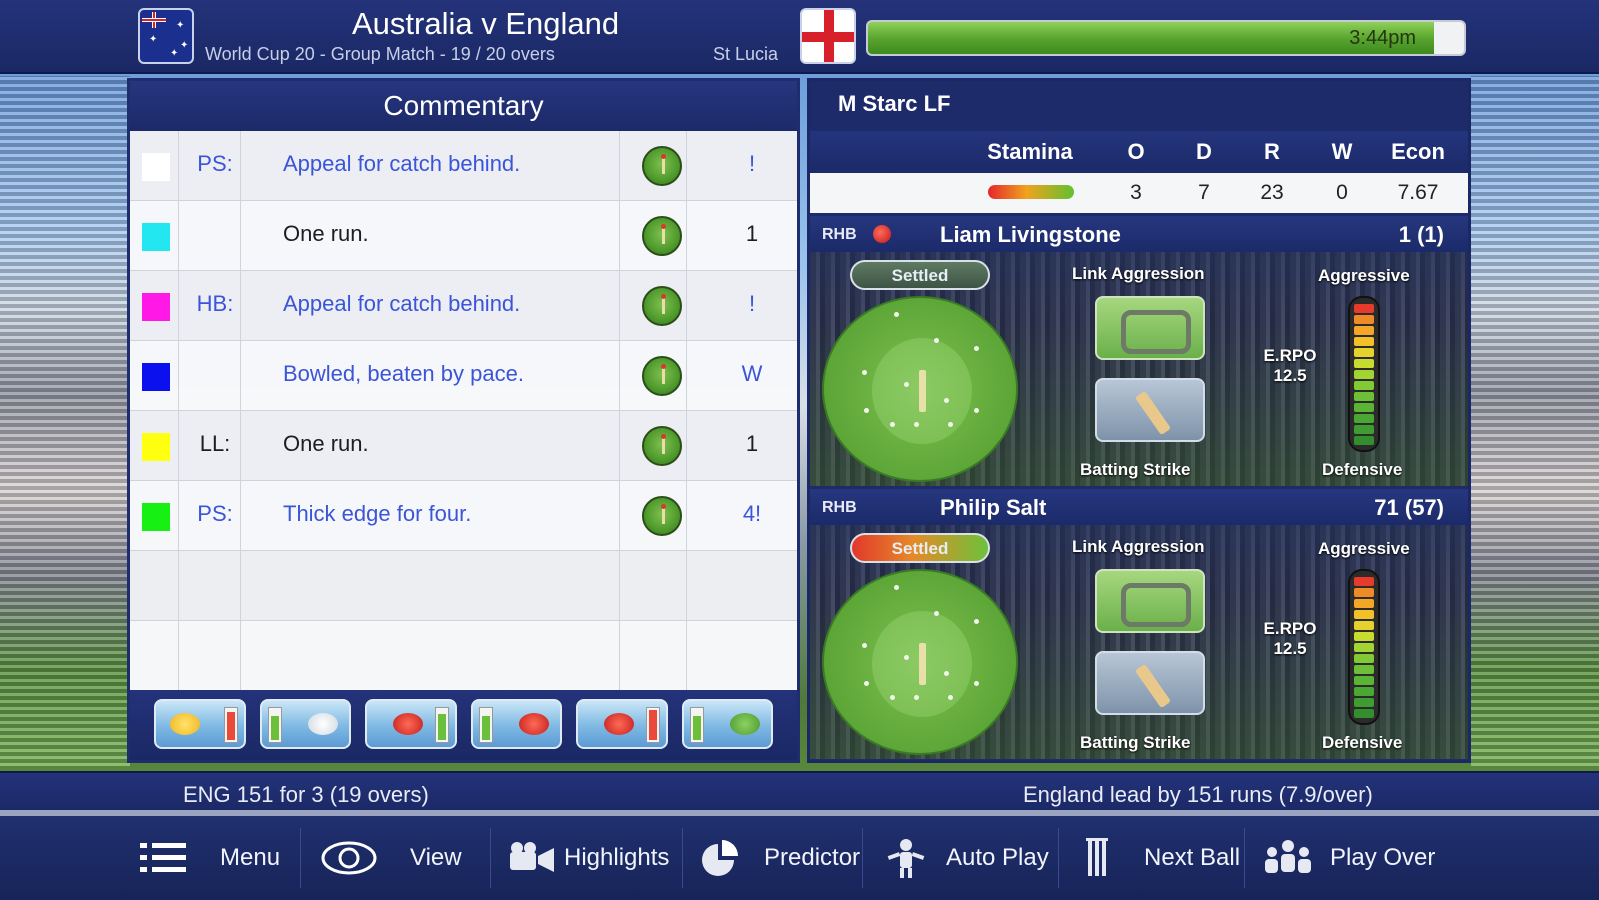  Describe the element at coordinates (349, 858) in the screenshot. I see `eye-icon` at that location.